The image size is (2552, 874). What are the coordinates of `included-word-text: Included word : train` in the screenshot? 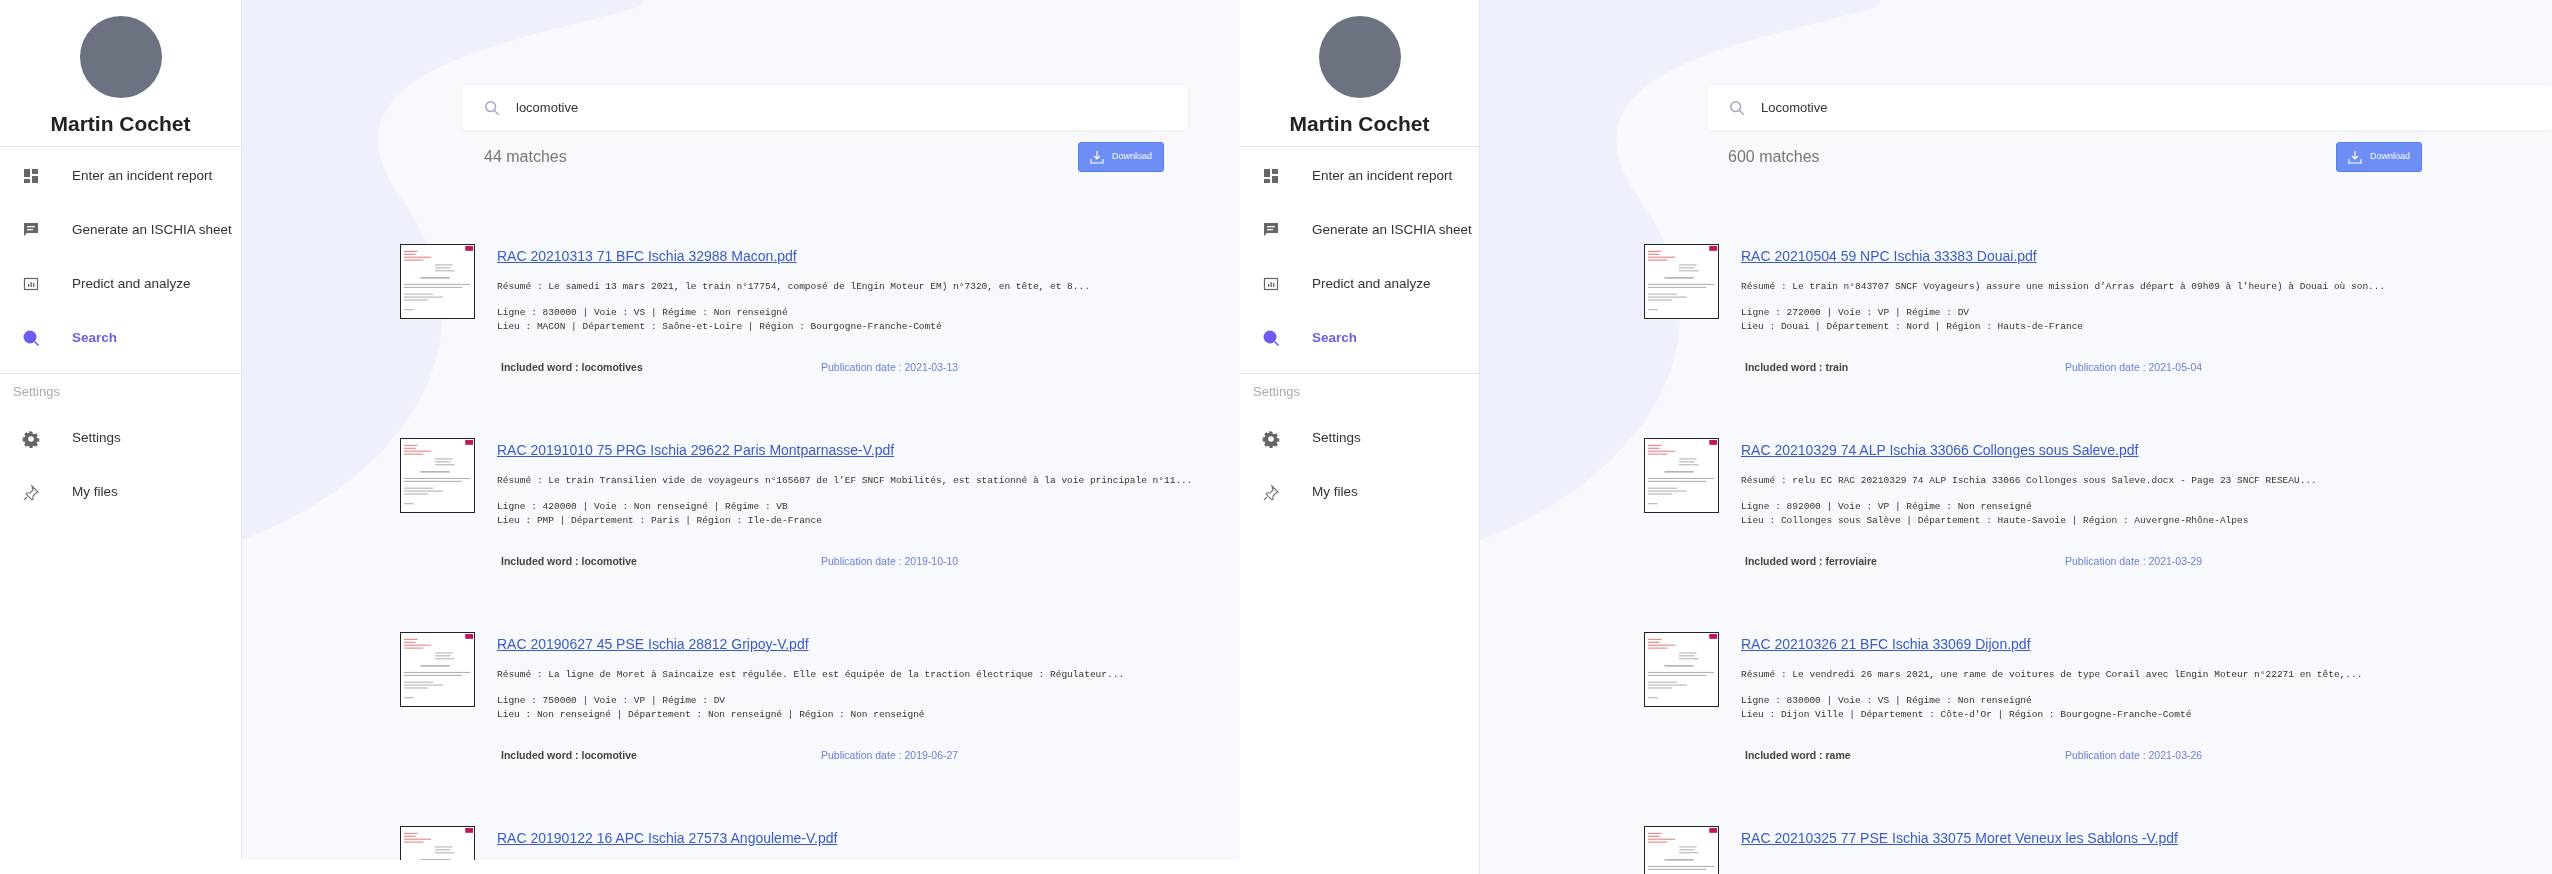 It's located at (1797, 368).